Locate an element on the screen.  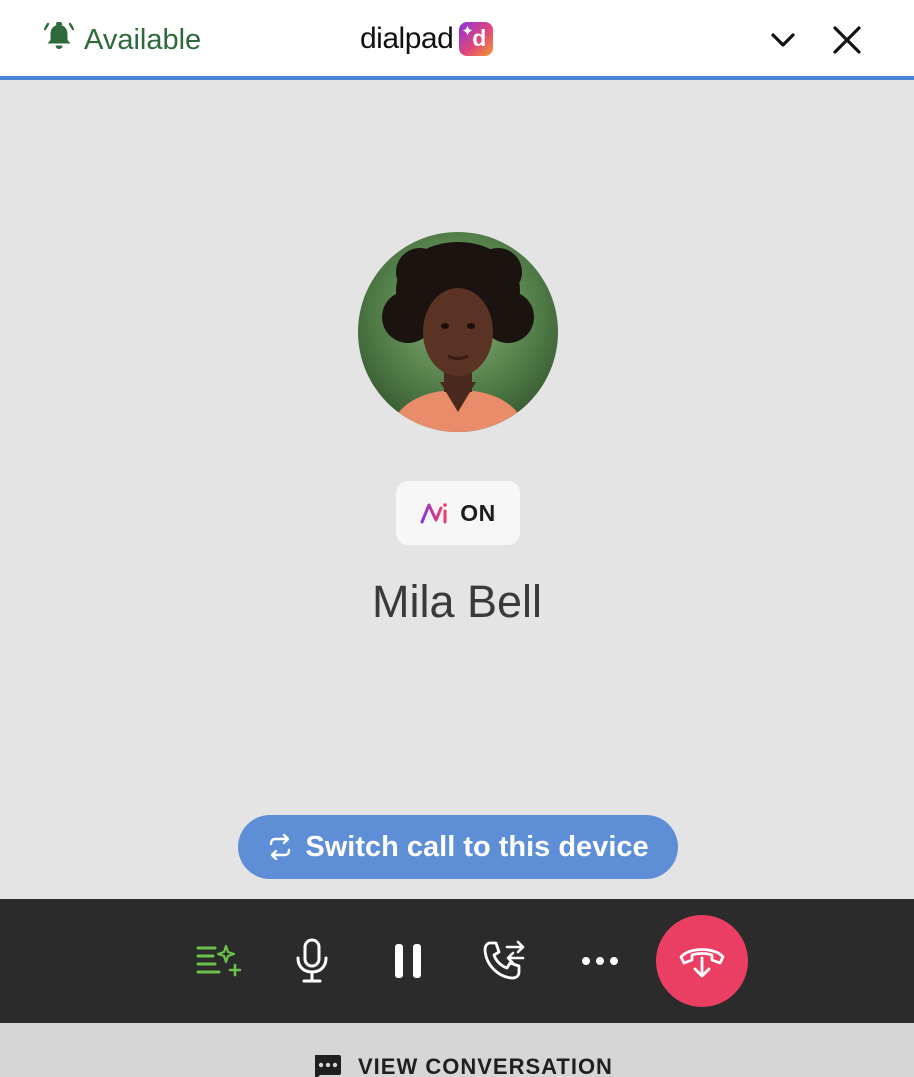
close-button is located at coordinates (847, 40).